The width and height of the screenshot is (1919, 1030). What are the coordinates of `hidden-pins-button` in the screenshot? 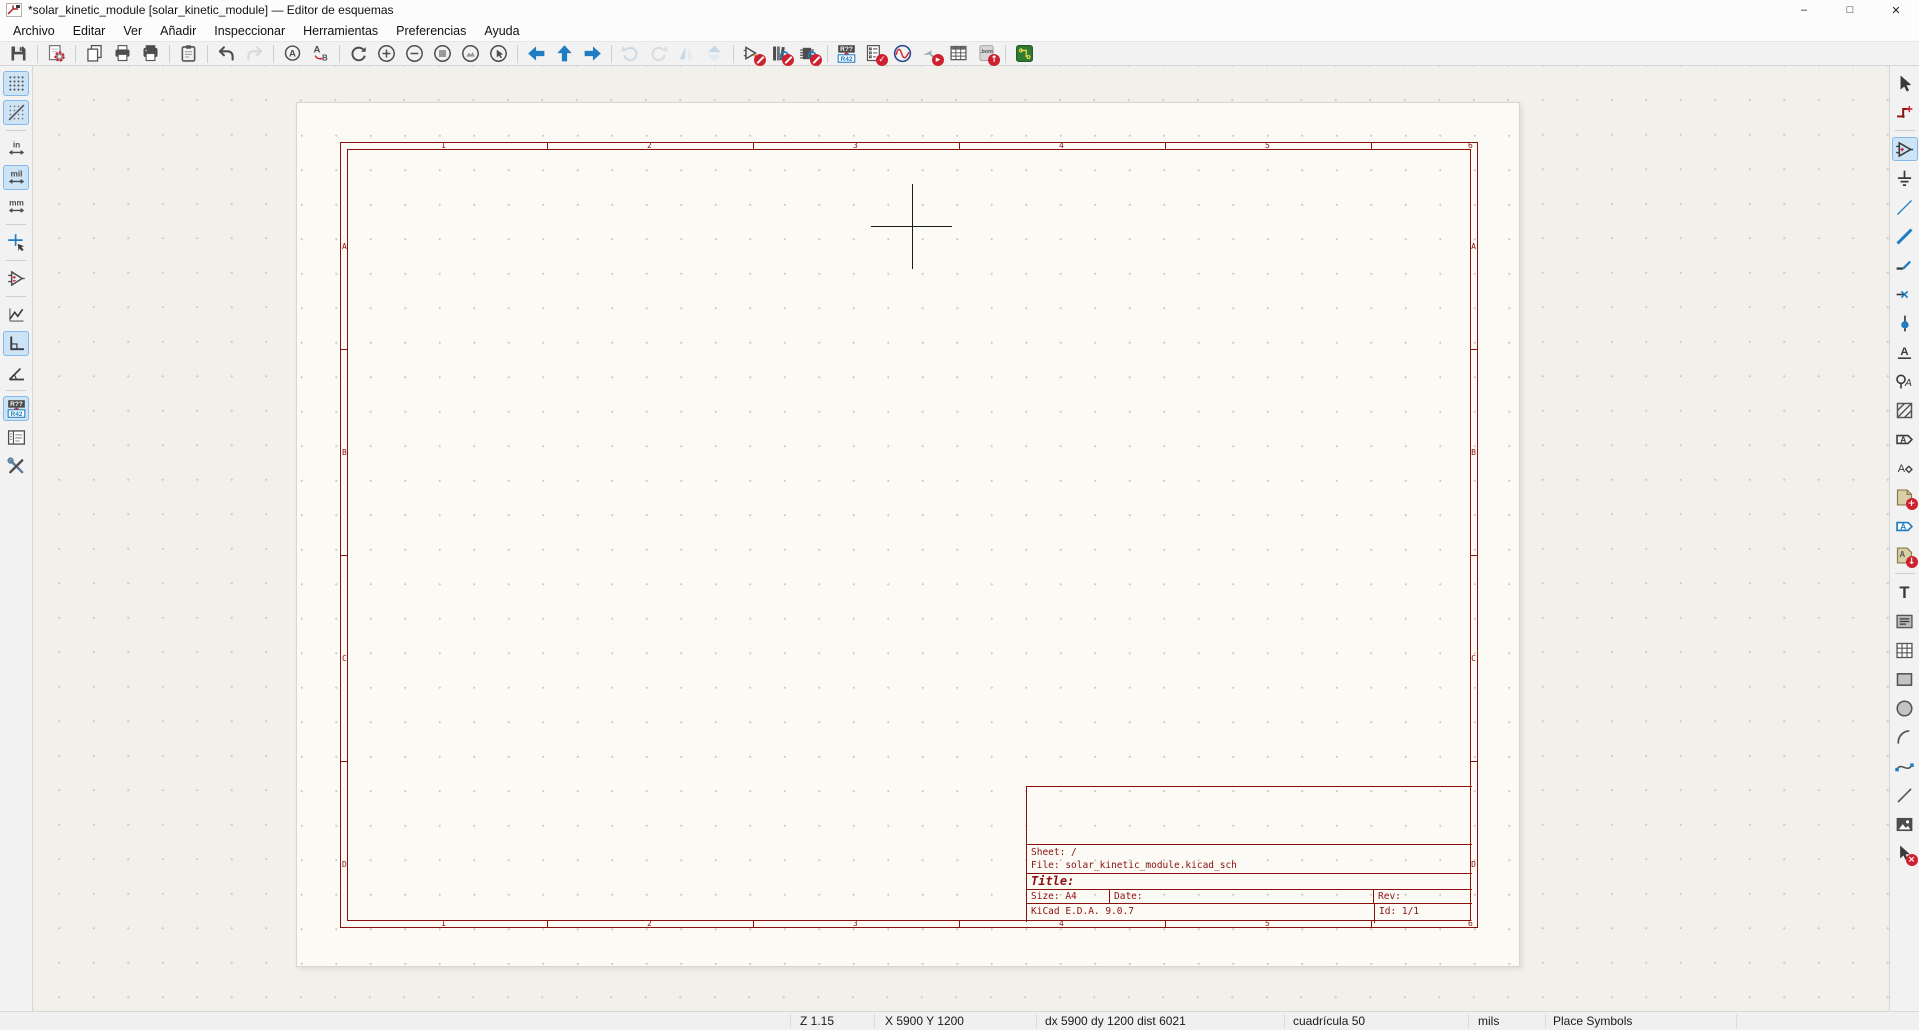 It's located at (16, 278).